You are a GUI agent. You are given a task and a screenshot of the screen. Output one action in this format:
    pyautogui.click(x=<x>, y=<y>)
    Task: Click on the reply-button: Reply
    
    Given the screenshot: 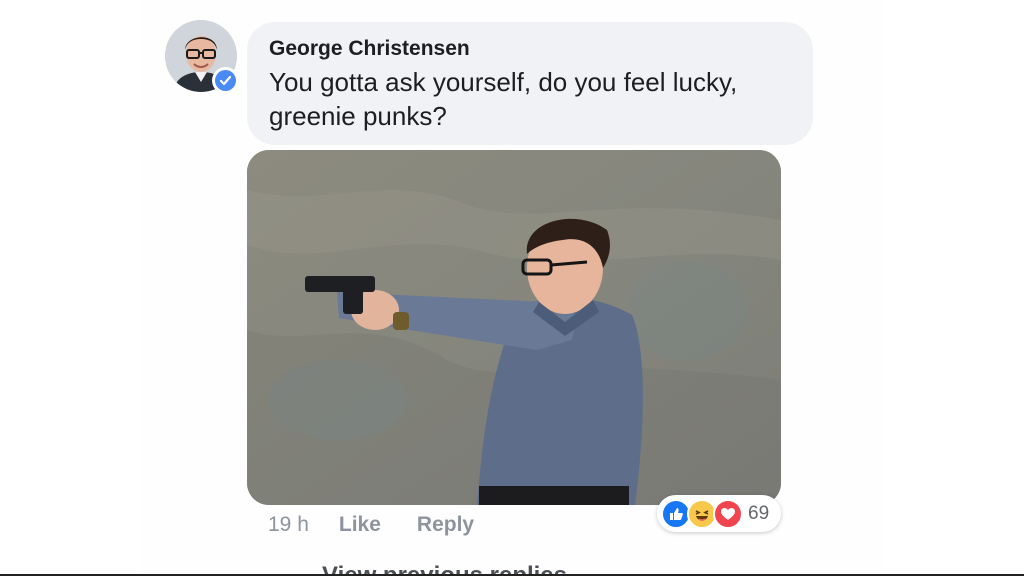 What is the action you would take?
    pyautogui.click(x=445, y=525)
    